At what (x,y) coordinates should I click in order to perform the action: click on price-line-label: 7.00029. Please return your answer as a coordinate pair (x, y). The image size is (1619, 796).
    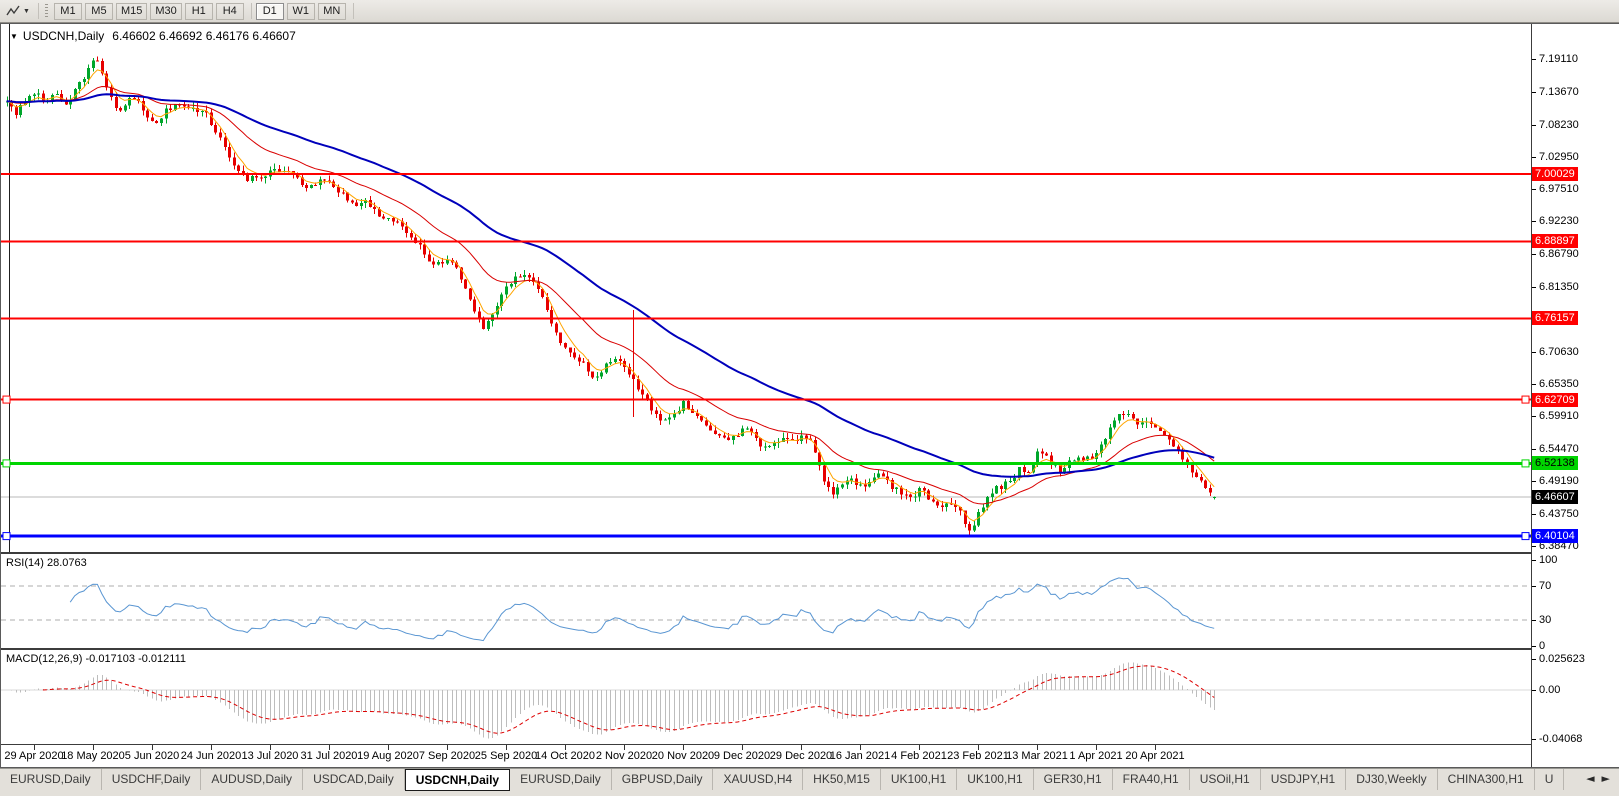
    Looking at the image, I should click on (1555, 174).